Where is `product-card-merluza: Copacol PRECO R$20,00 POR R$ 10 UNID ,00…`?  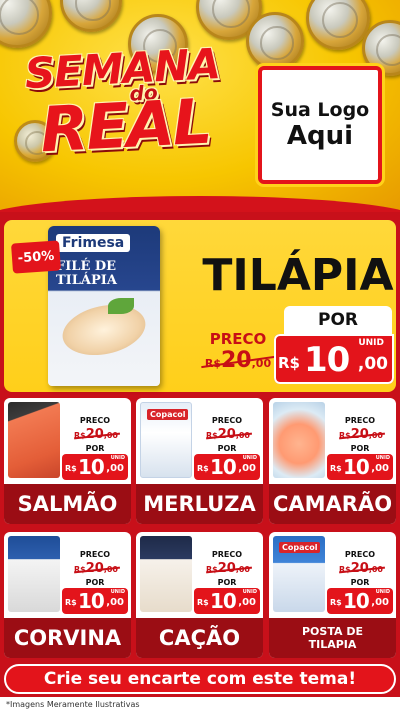 product-card-merluza: Copacol PRECO R$20,00 POR R$ 10 UNID ,00… is located at coordinates (199, 461).